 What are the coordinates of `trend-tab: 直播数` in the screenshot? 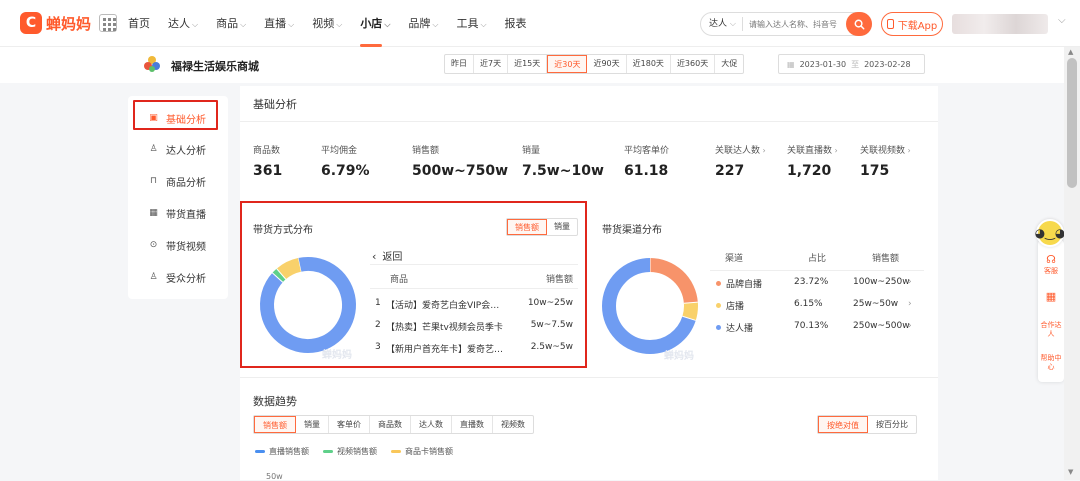 It's located at (472, 424).